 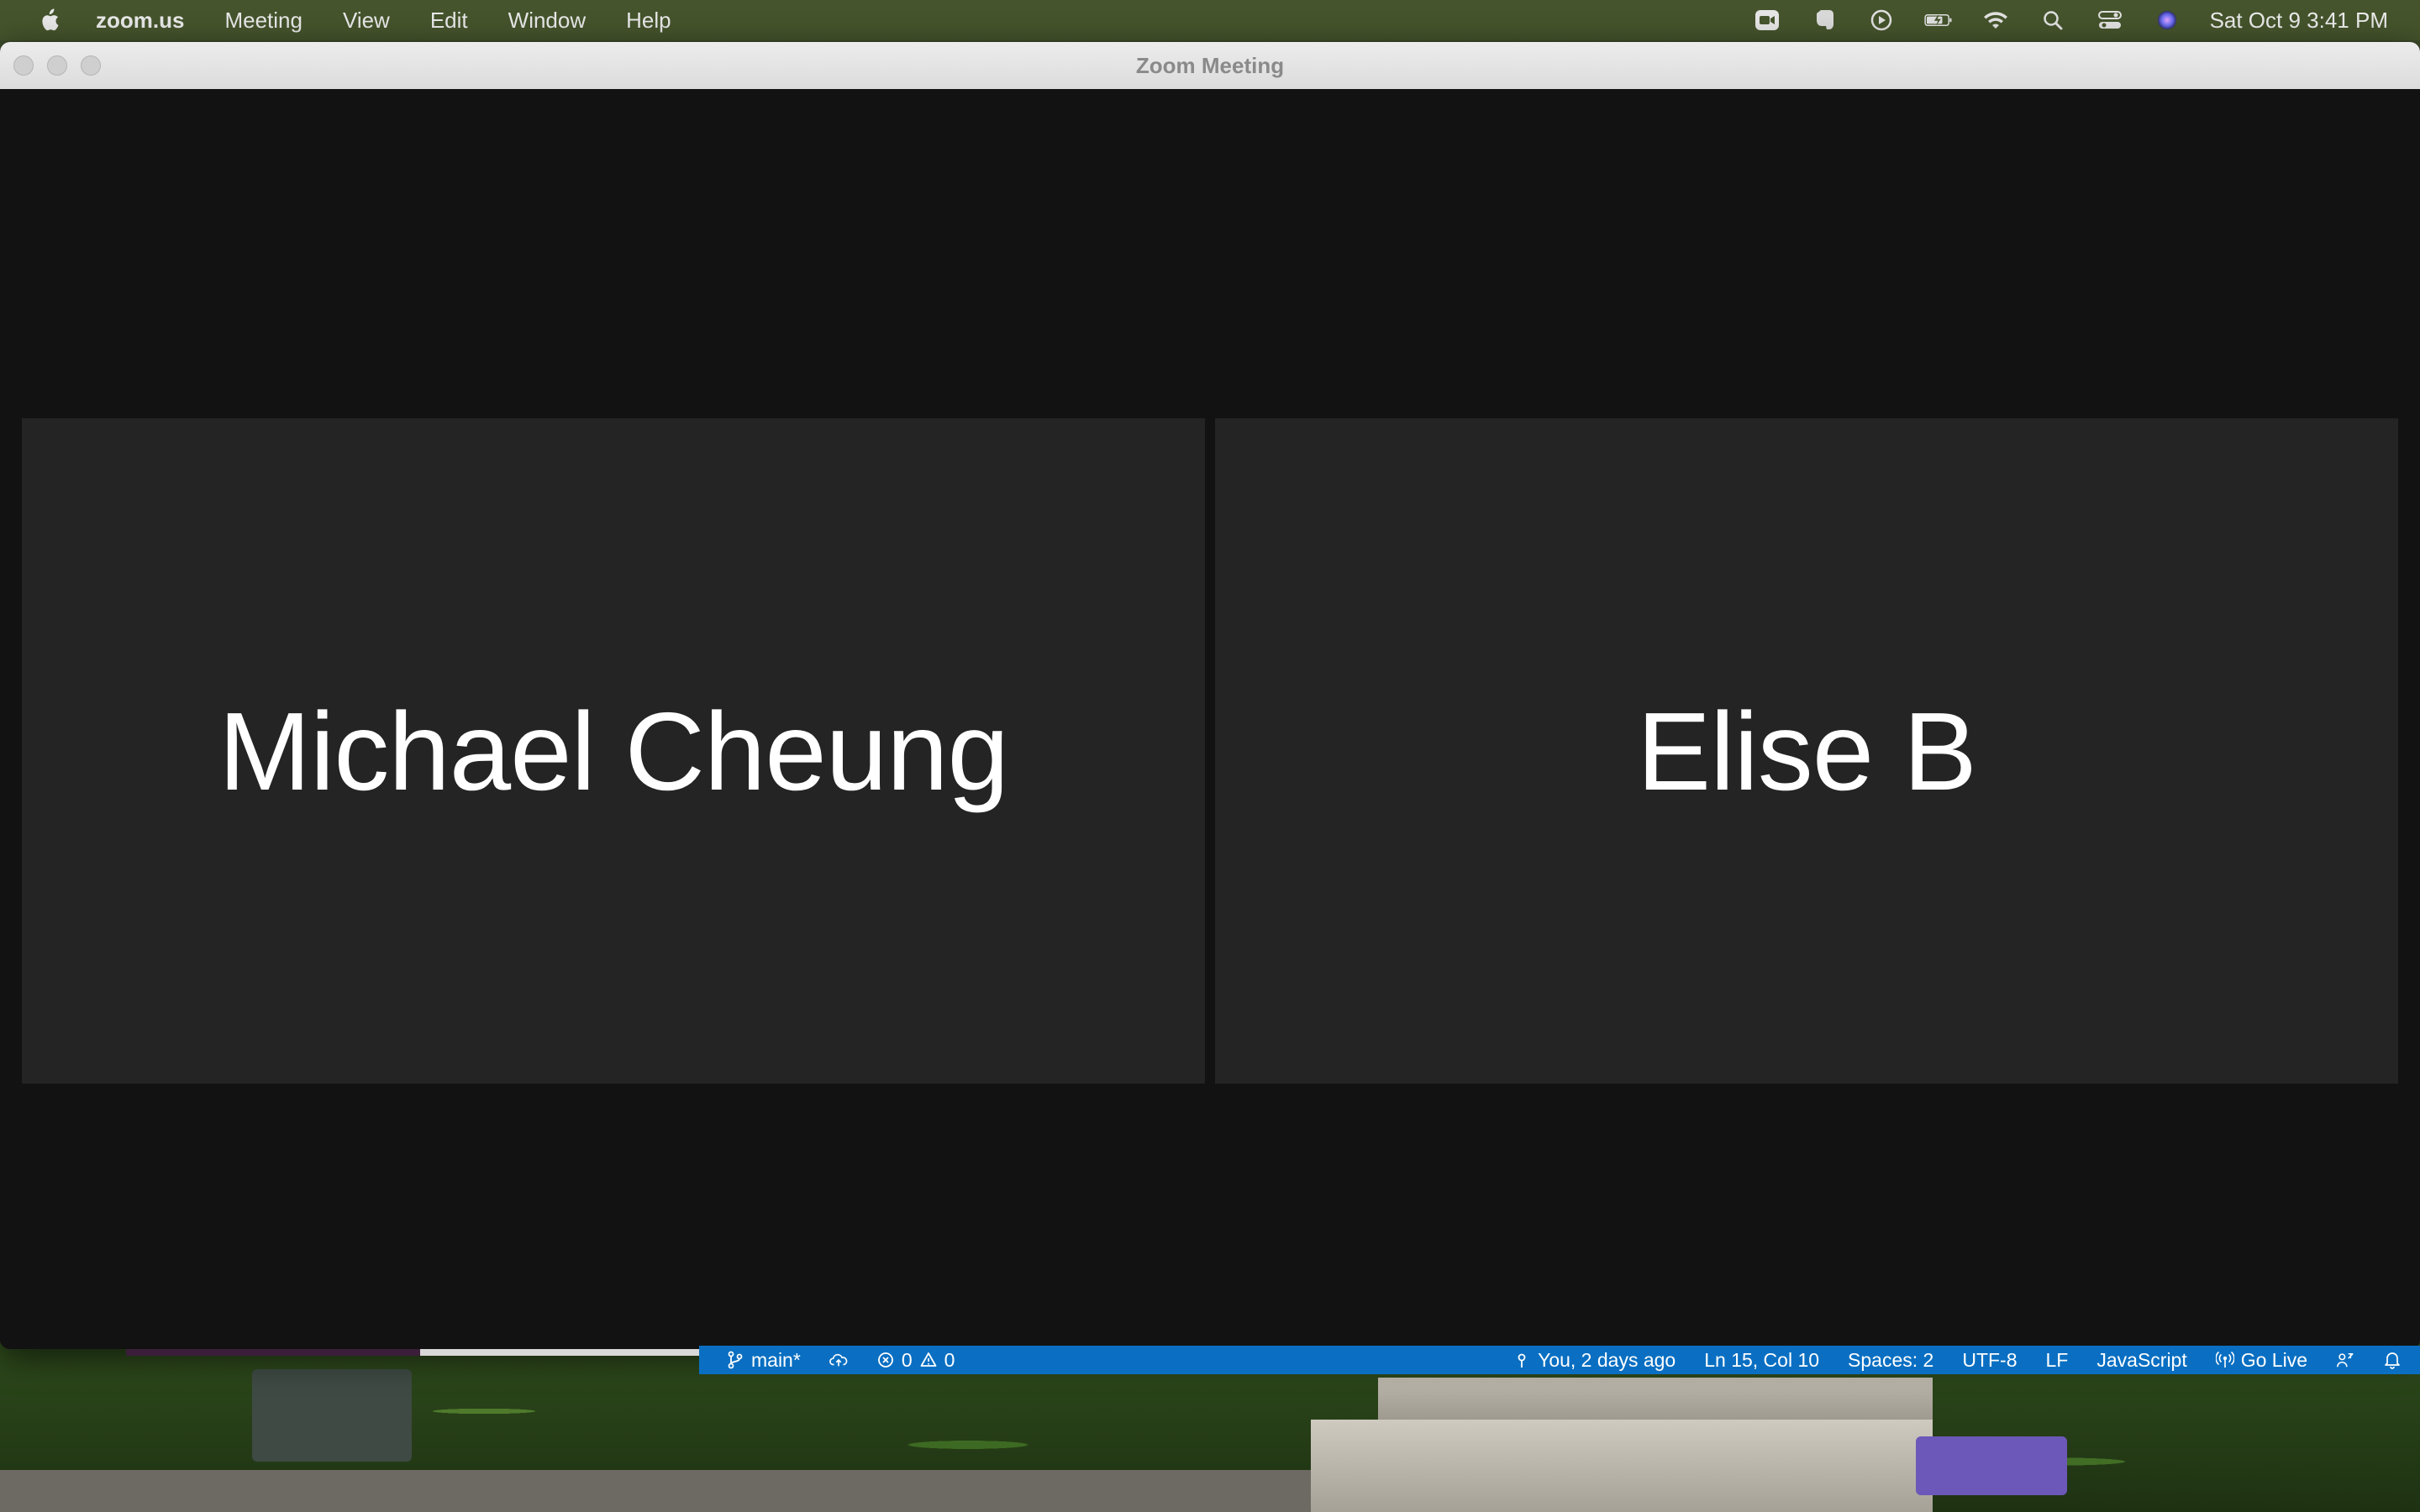 I want to click on language-mode-status: JavaScript, so click(x=2141, y=1360).